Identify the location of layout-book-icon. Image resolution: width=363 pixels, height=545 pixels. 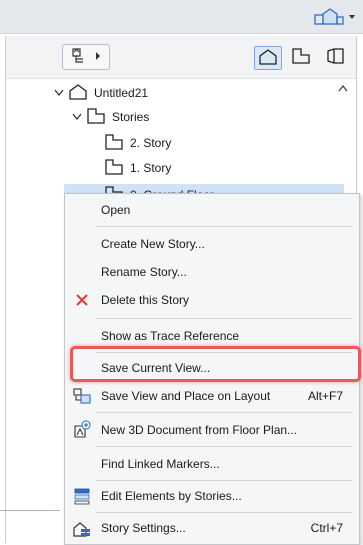
(335, 57).